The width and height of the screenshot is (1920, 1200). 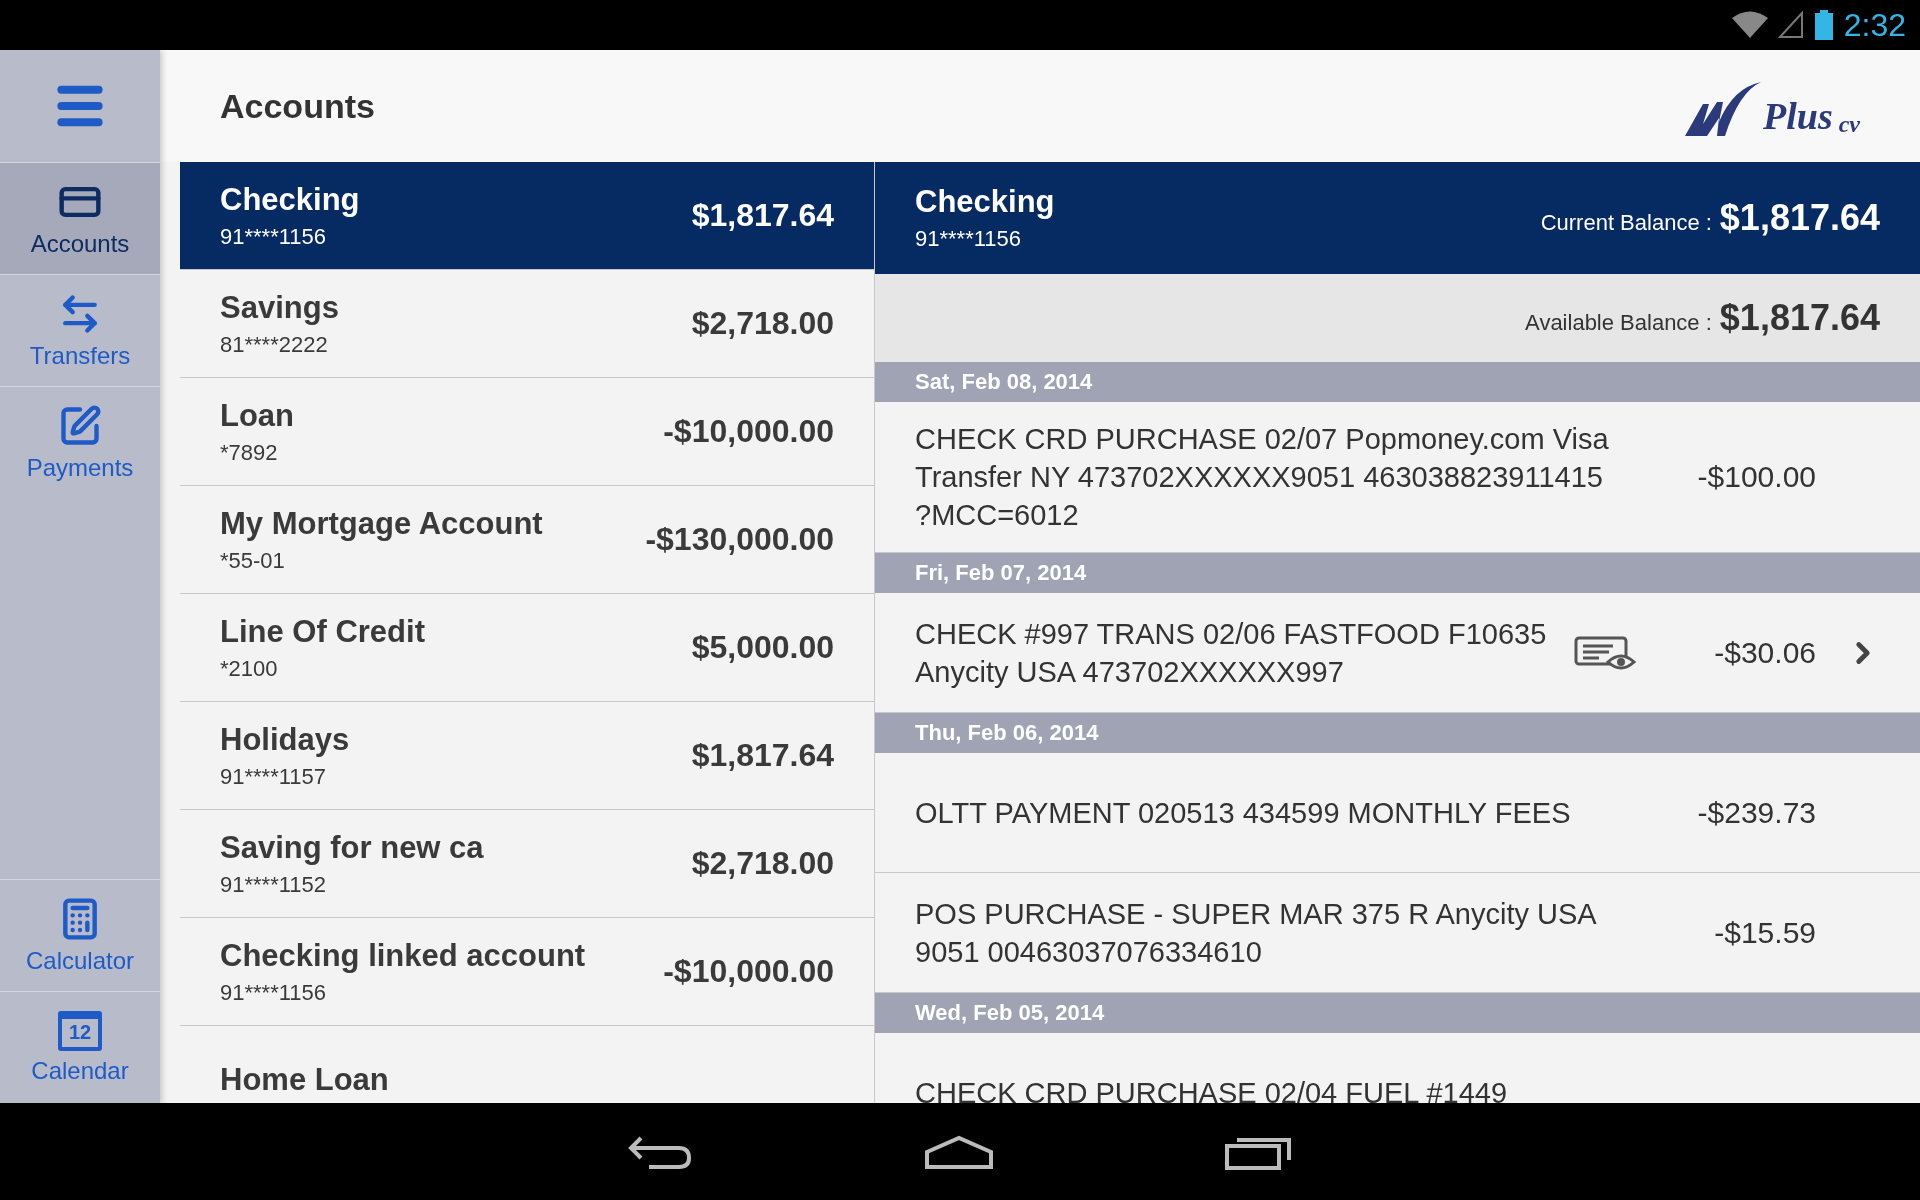 I want to click on account-row: Checking 91****1156 $1,817.64, so click(x=527, y=216).